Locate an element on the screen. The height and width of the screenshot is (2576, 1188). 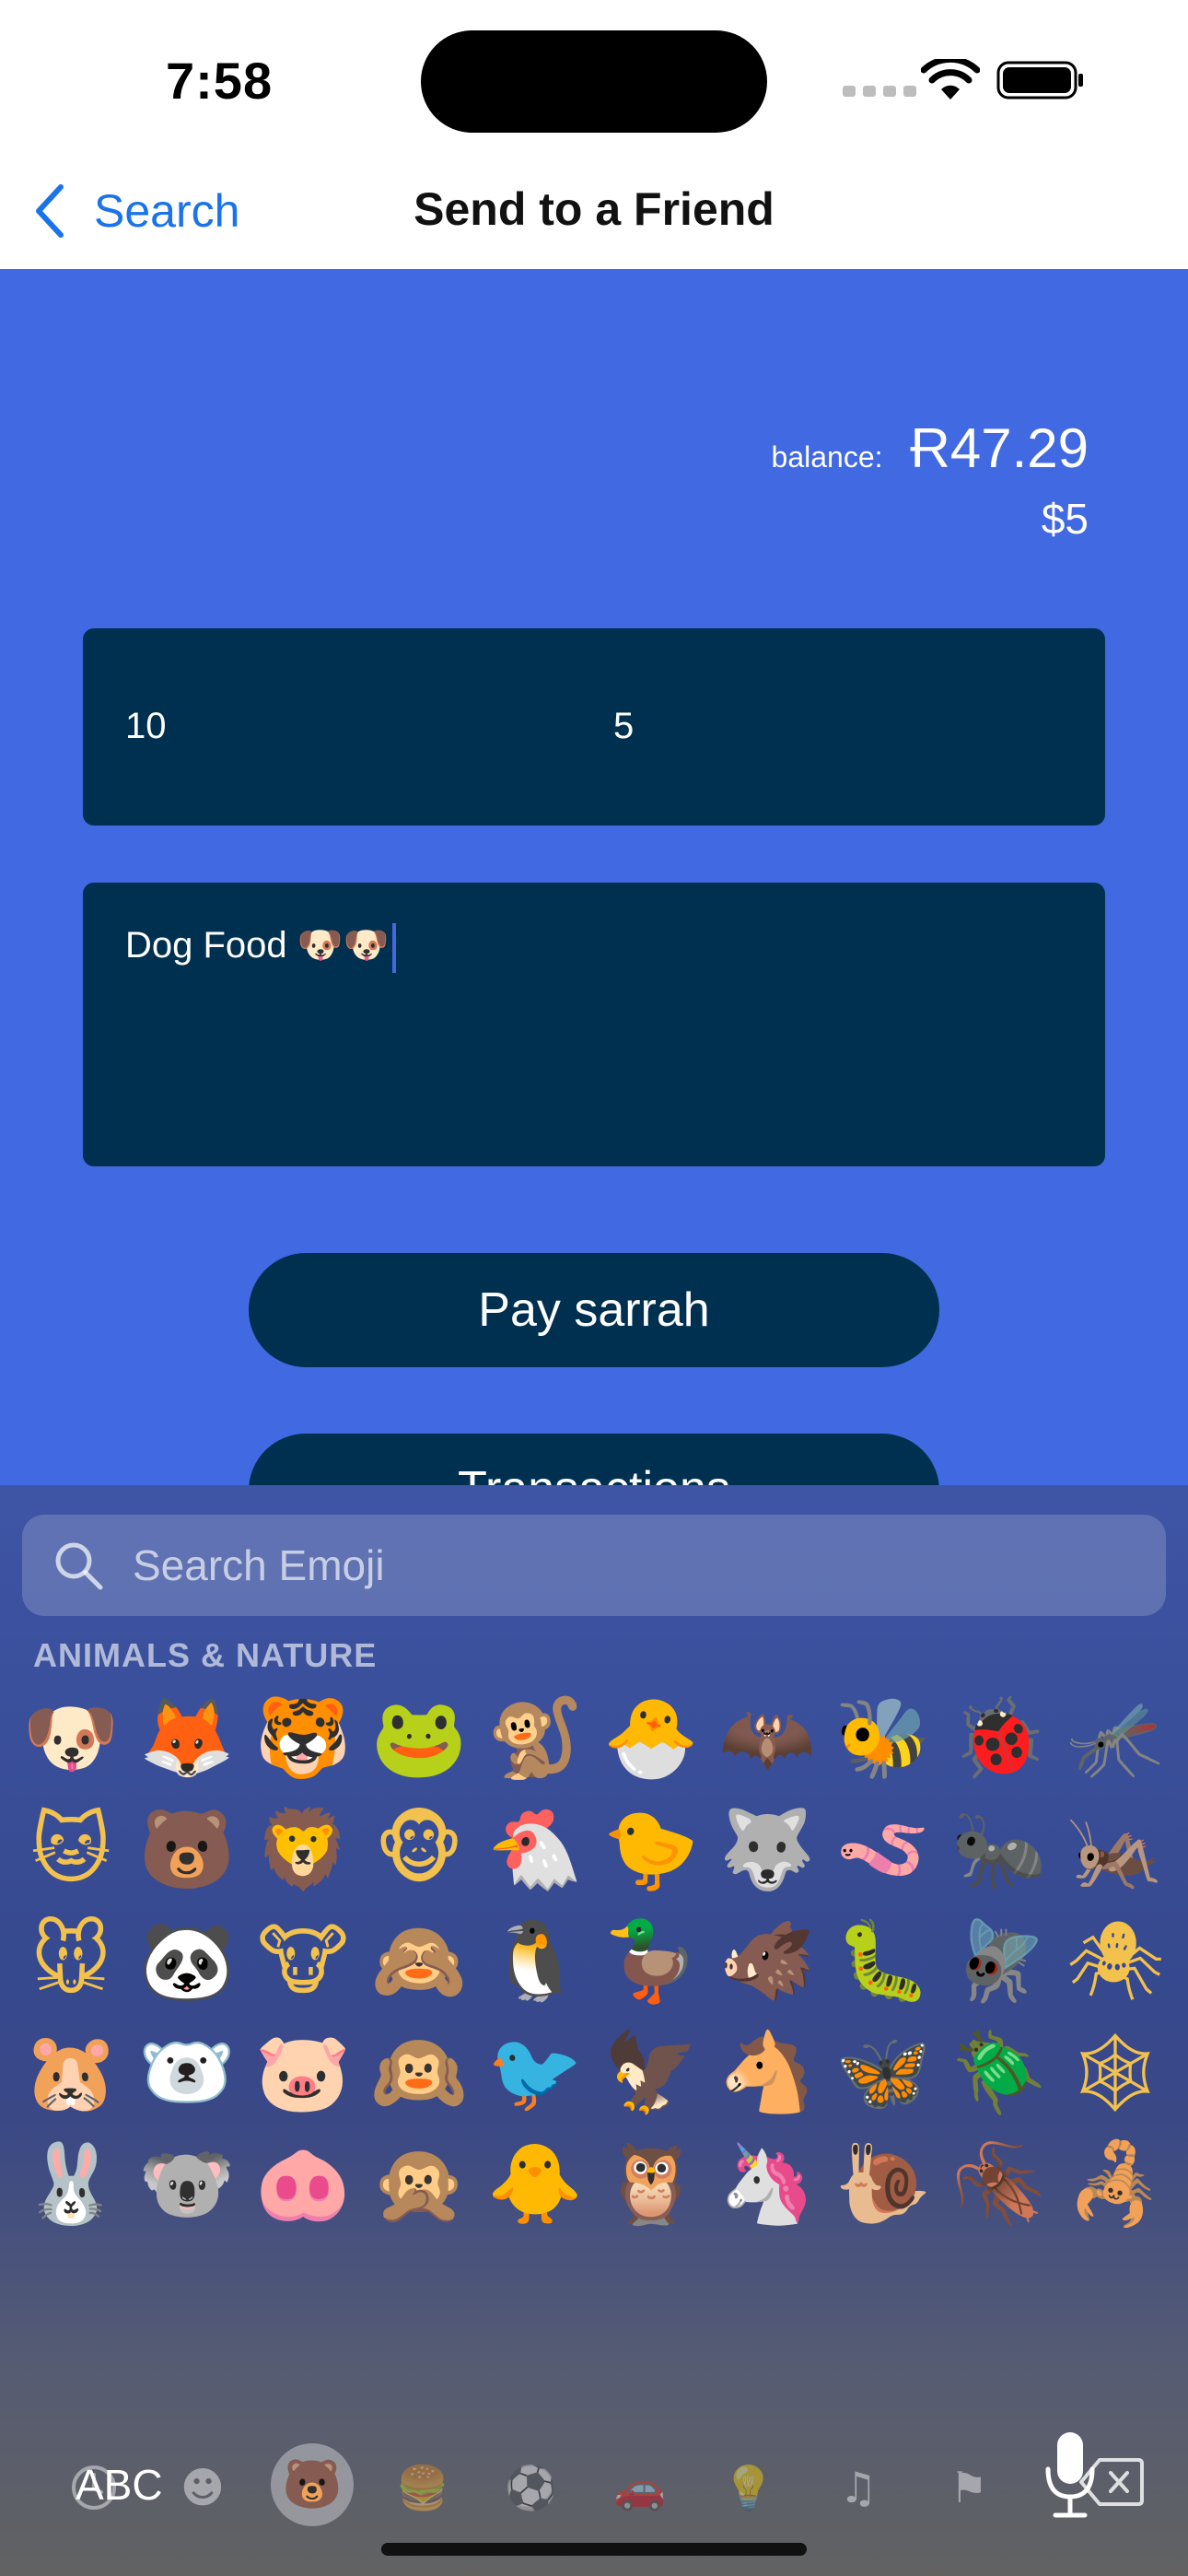
amount-field: 10 5 is located at coordinates (594, 726).